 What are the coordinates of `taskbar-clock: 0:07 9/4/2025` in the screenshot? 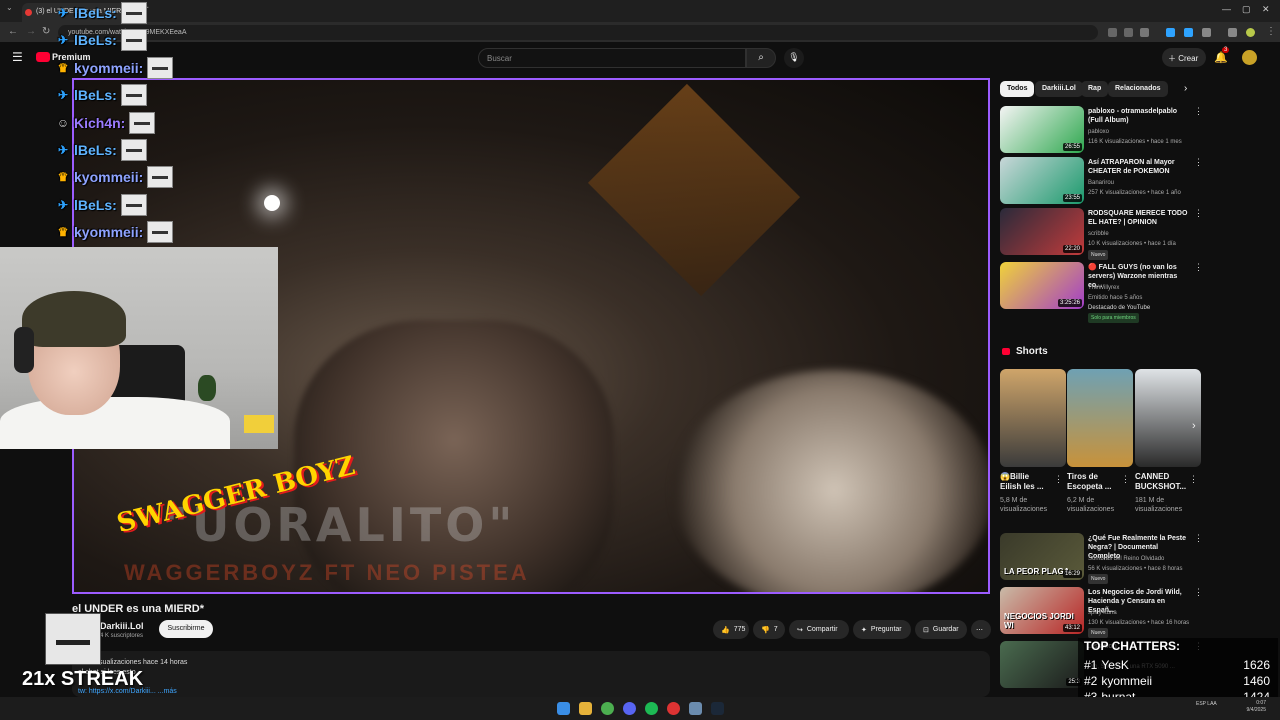 It's located at (1256, 707).